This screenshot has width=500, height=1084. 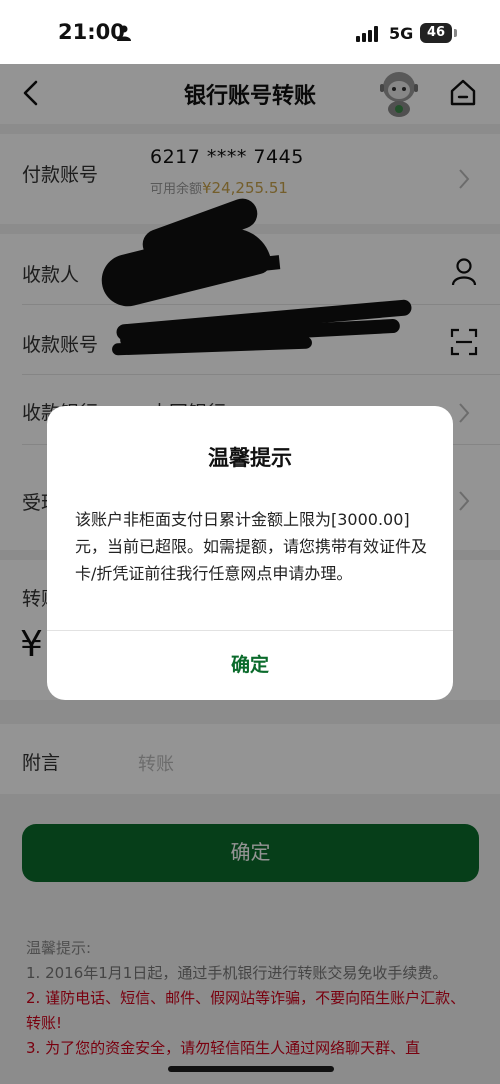 I want to click on person-icon, so click(x=124, y=33).